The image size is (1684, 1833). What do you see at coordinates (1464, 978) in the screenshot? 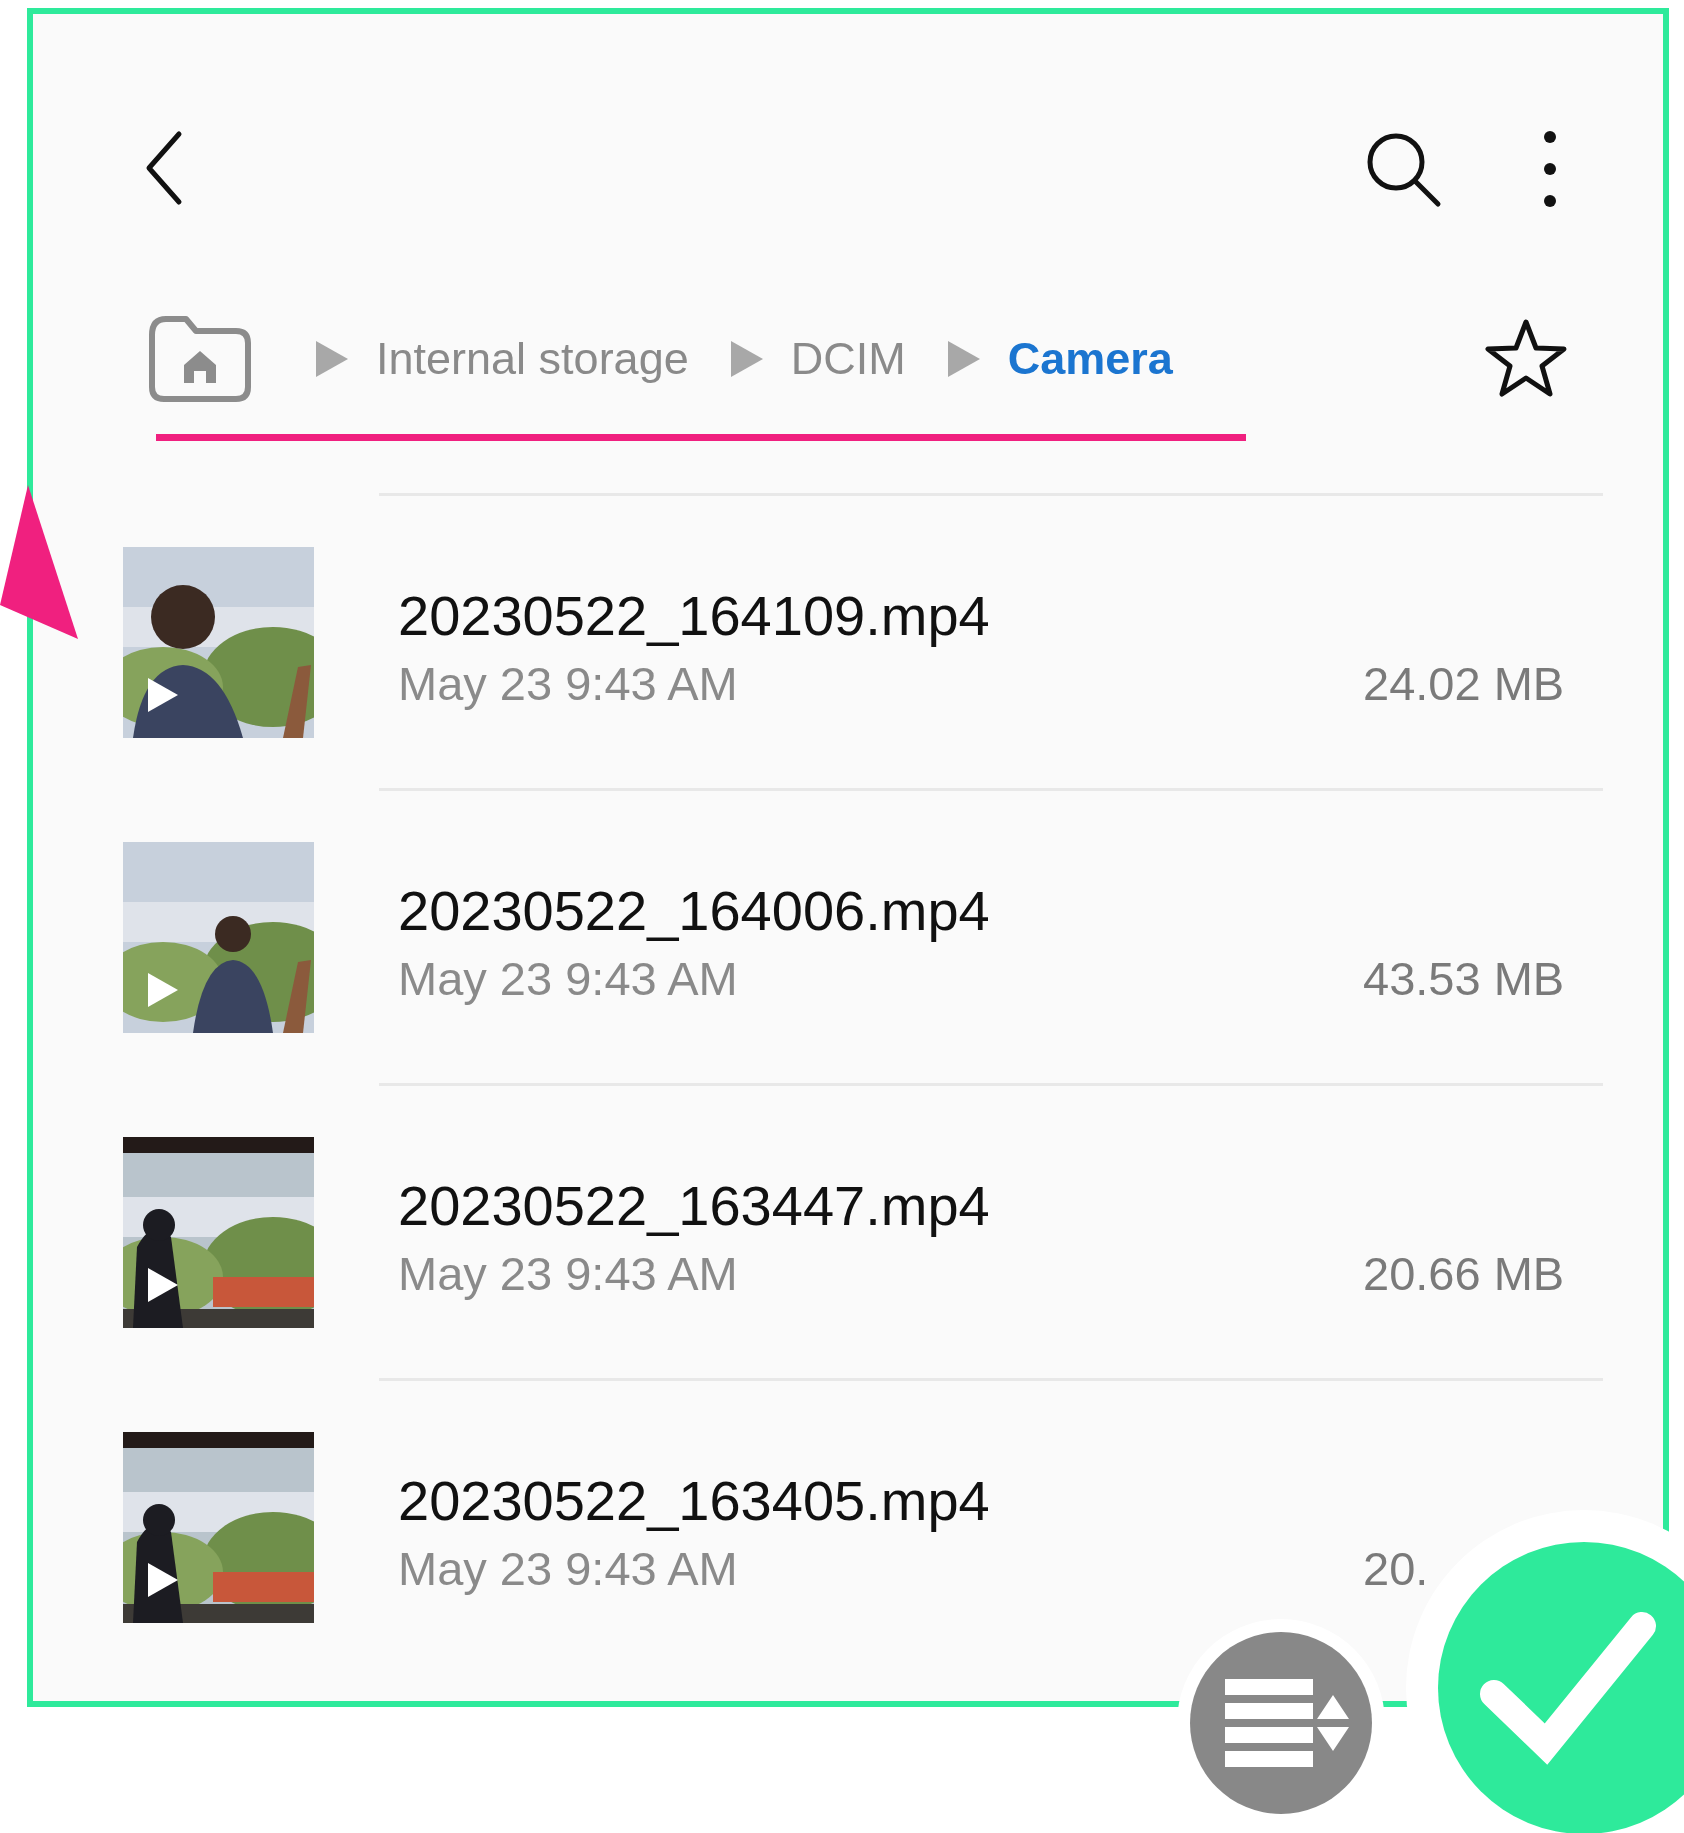
I see `file-size: 43.53 MB` at bounding box center [1464, 978].